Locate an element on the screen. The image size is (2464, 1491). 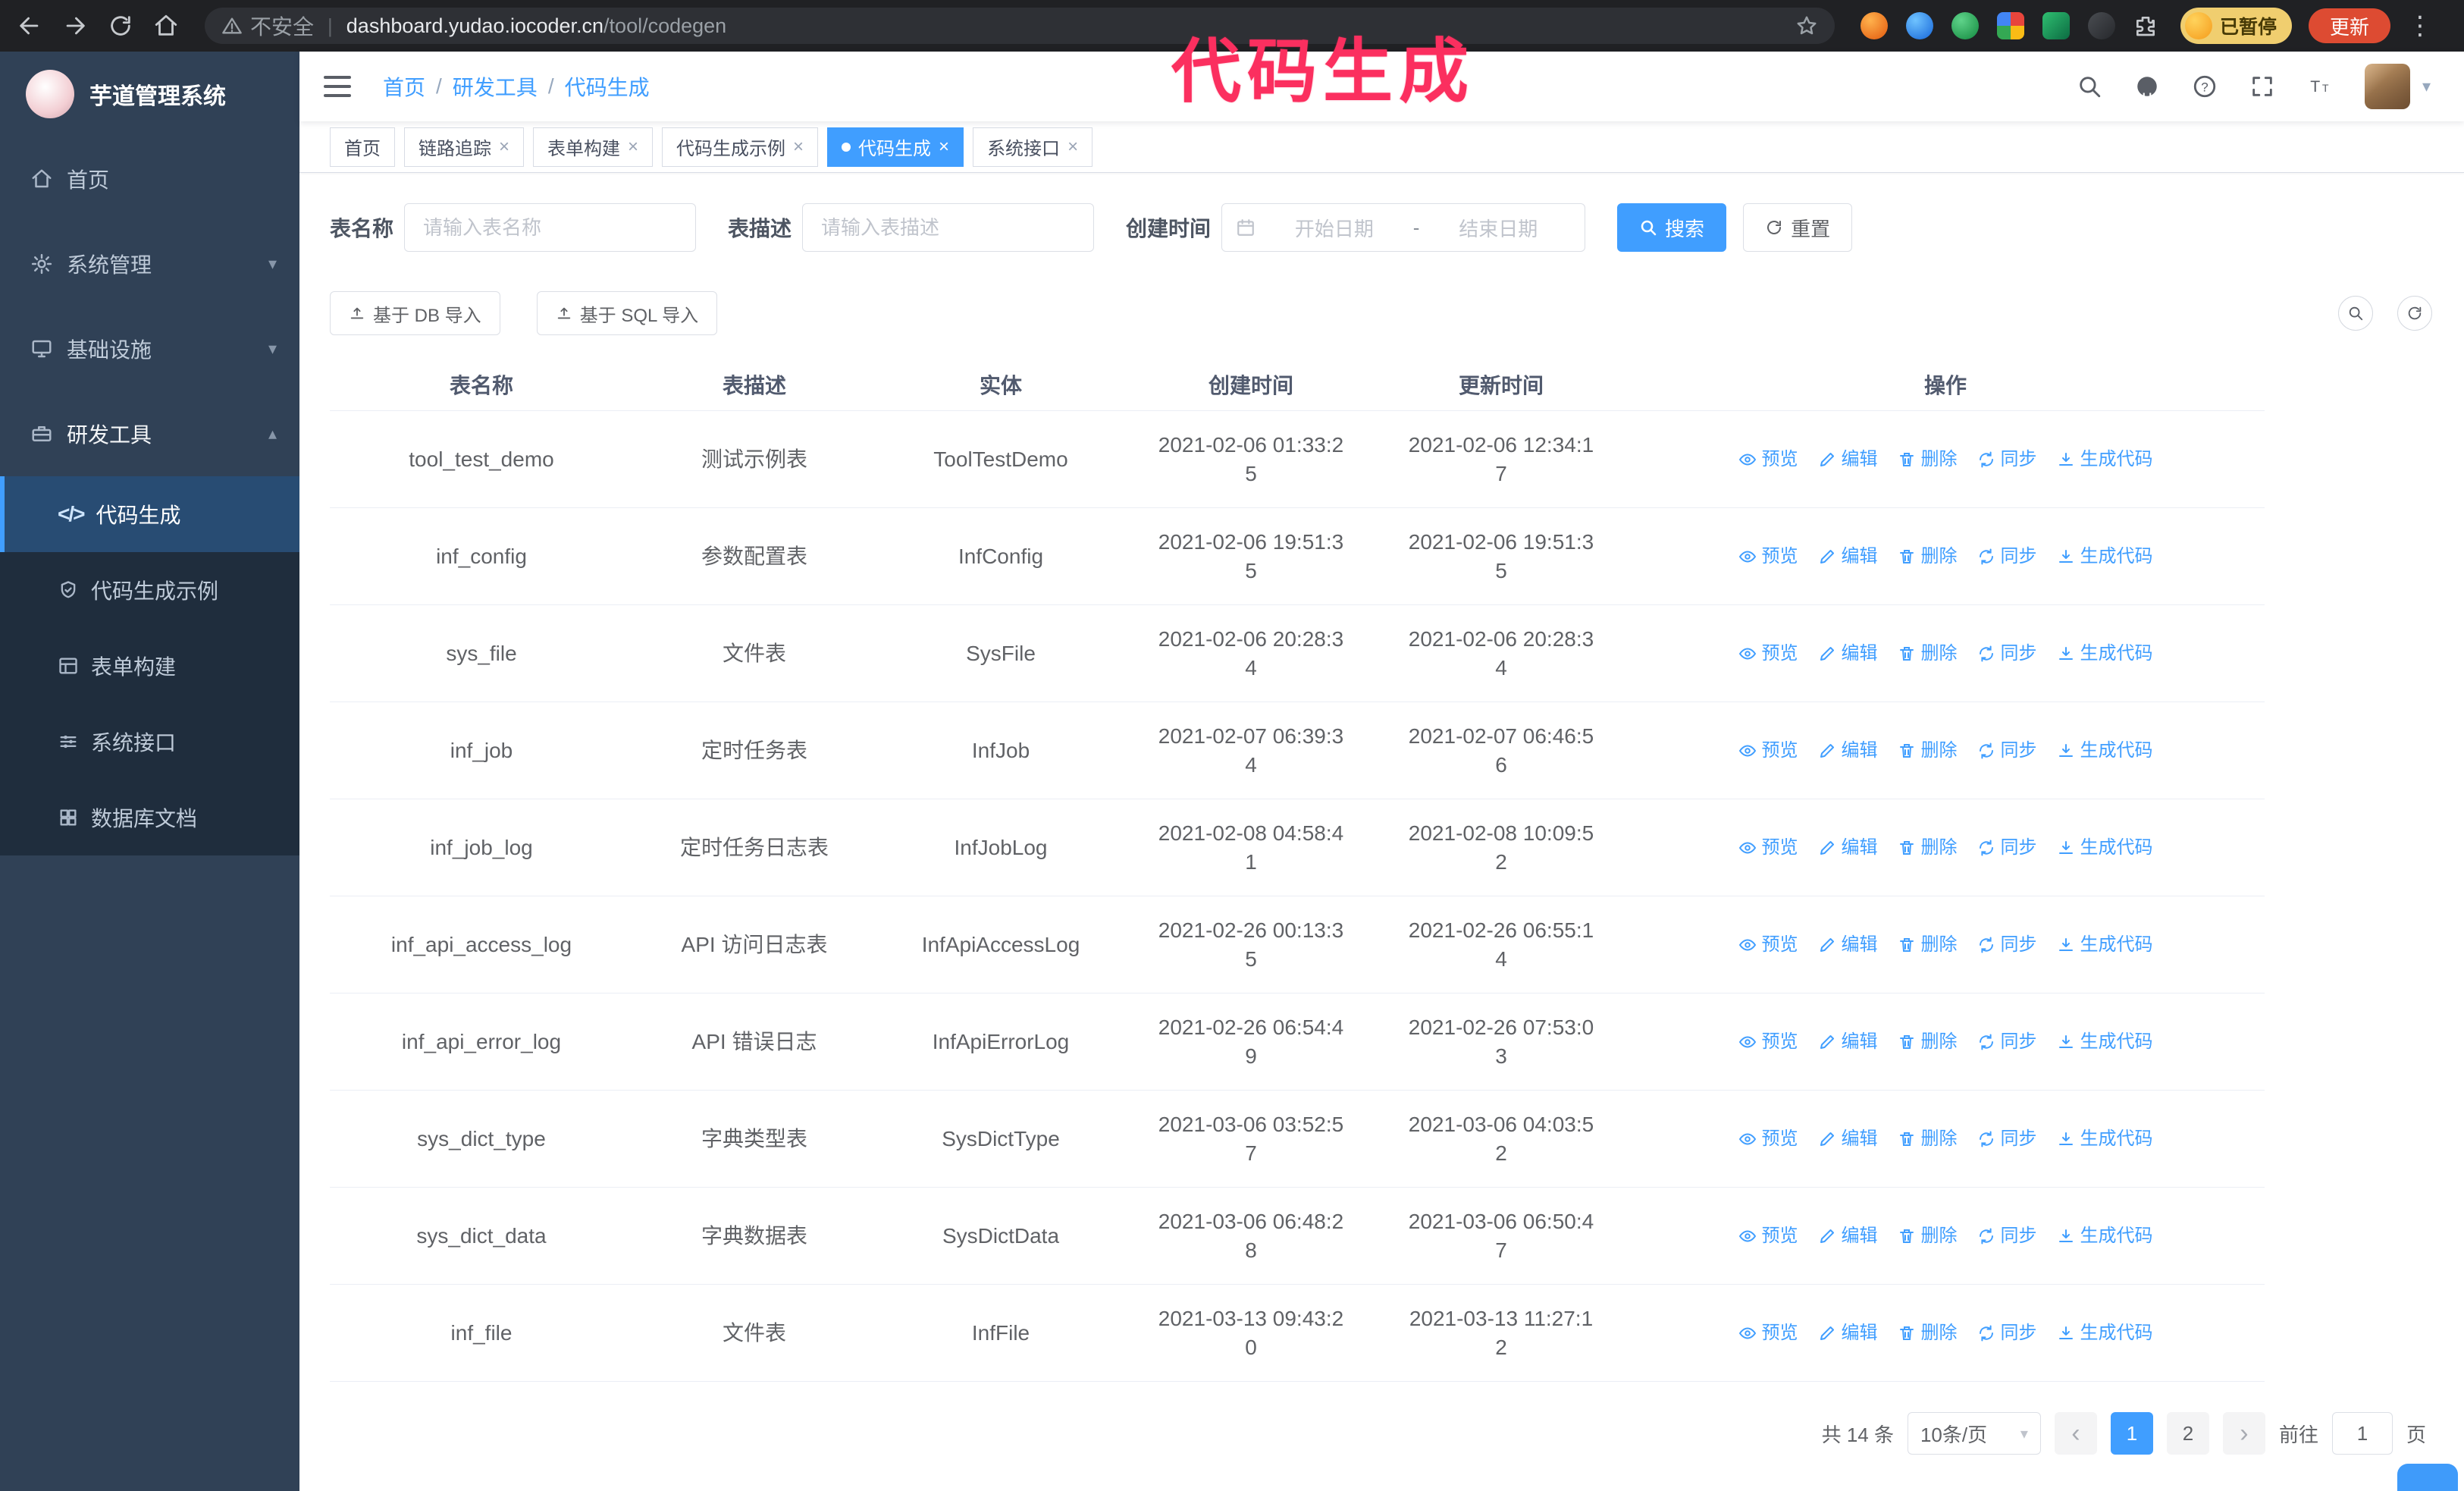
bookmark-star-icon is located at coordinates (1806, 25).